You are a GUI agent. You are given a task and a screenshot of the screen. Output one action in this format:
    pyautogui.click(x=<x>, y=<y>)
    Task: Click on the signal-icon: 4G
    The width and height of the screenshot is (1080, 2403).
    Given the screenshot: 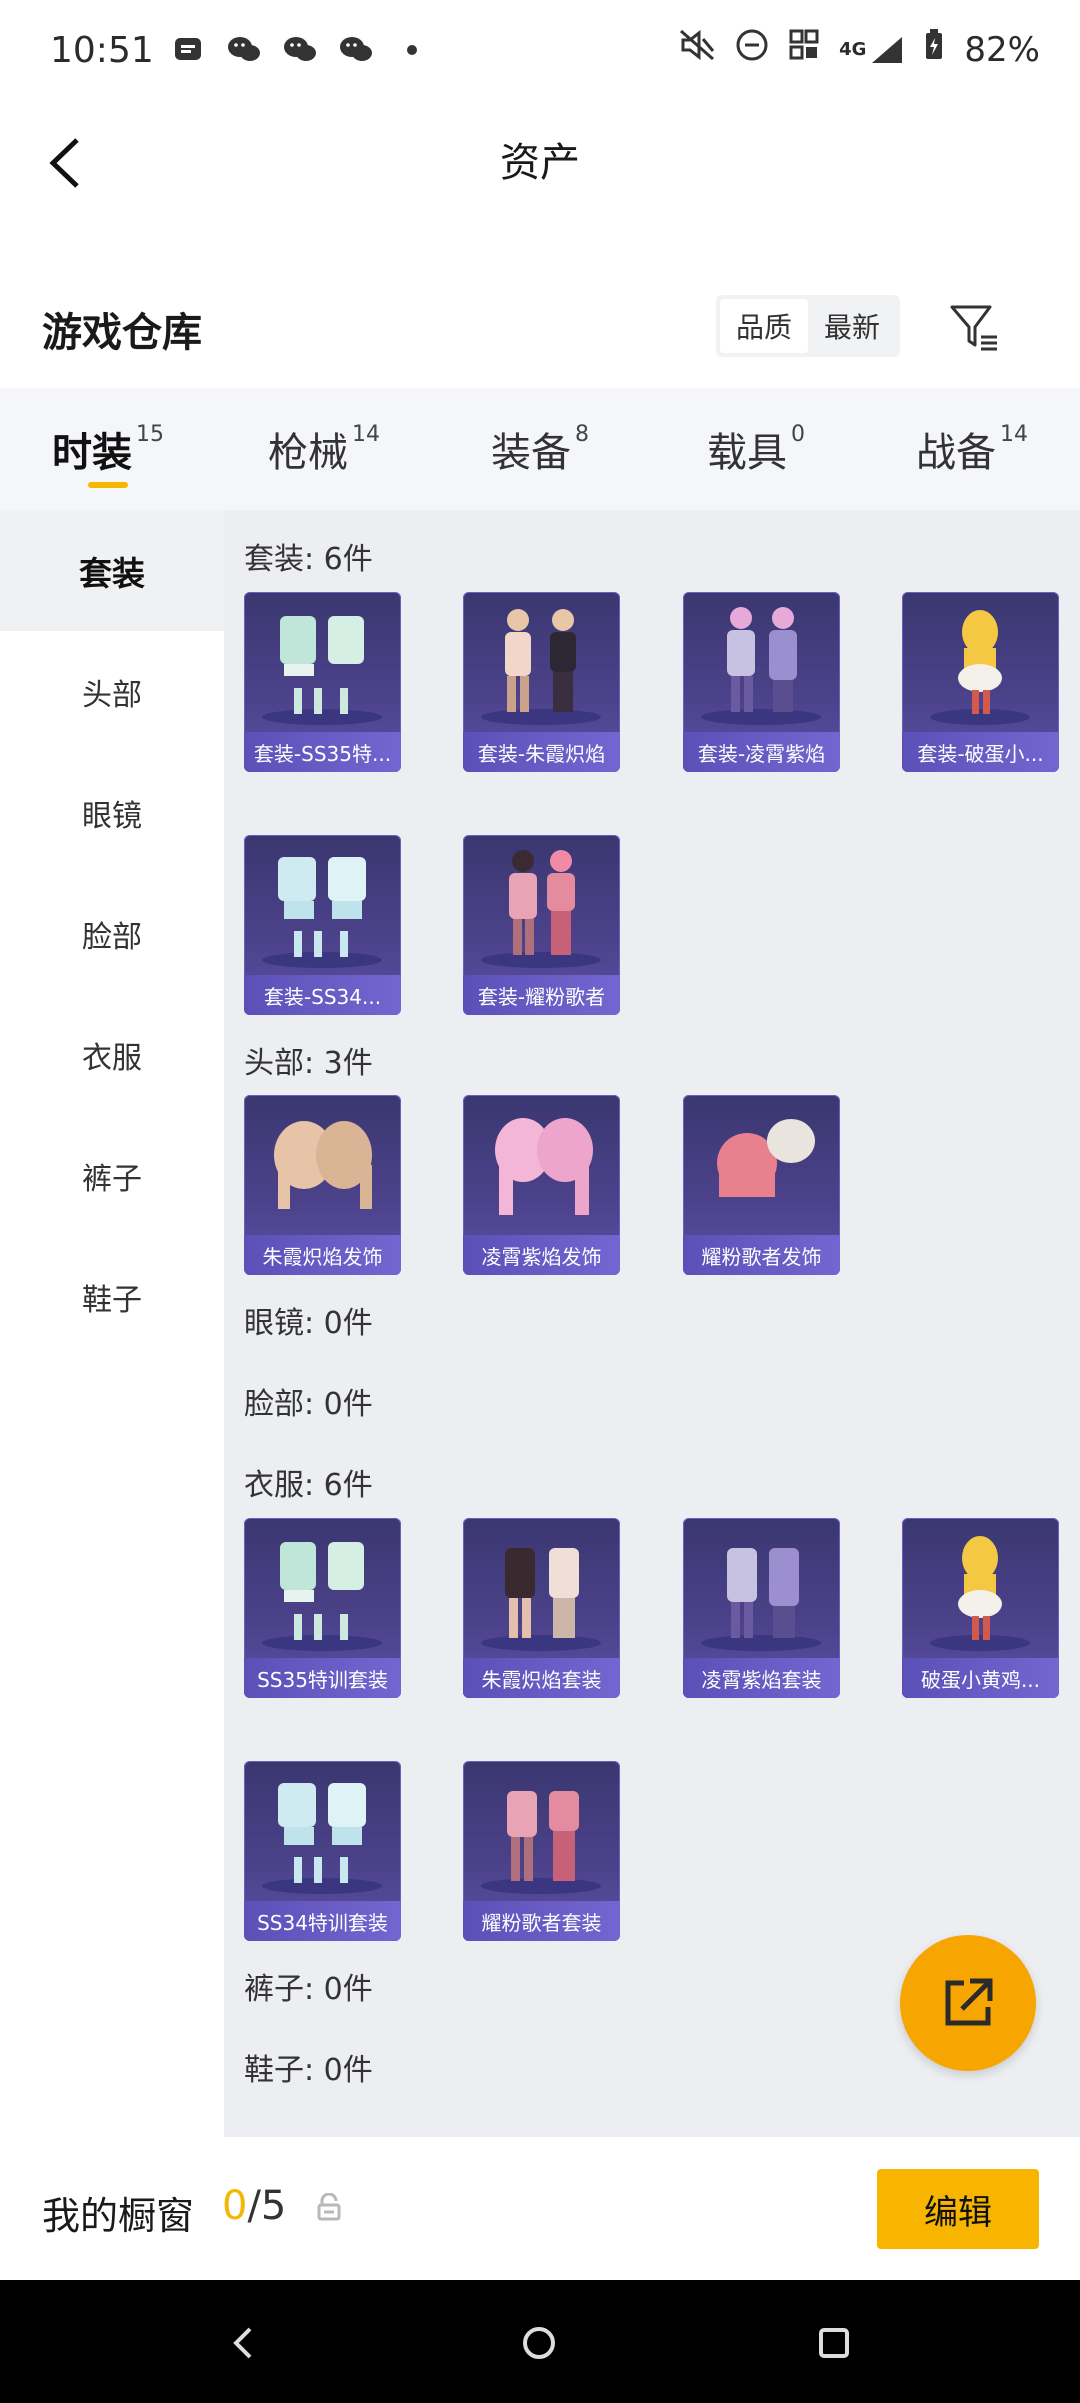 What is the action you would take?
    pyautogui.click(x=871, y=50)
    